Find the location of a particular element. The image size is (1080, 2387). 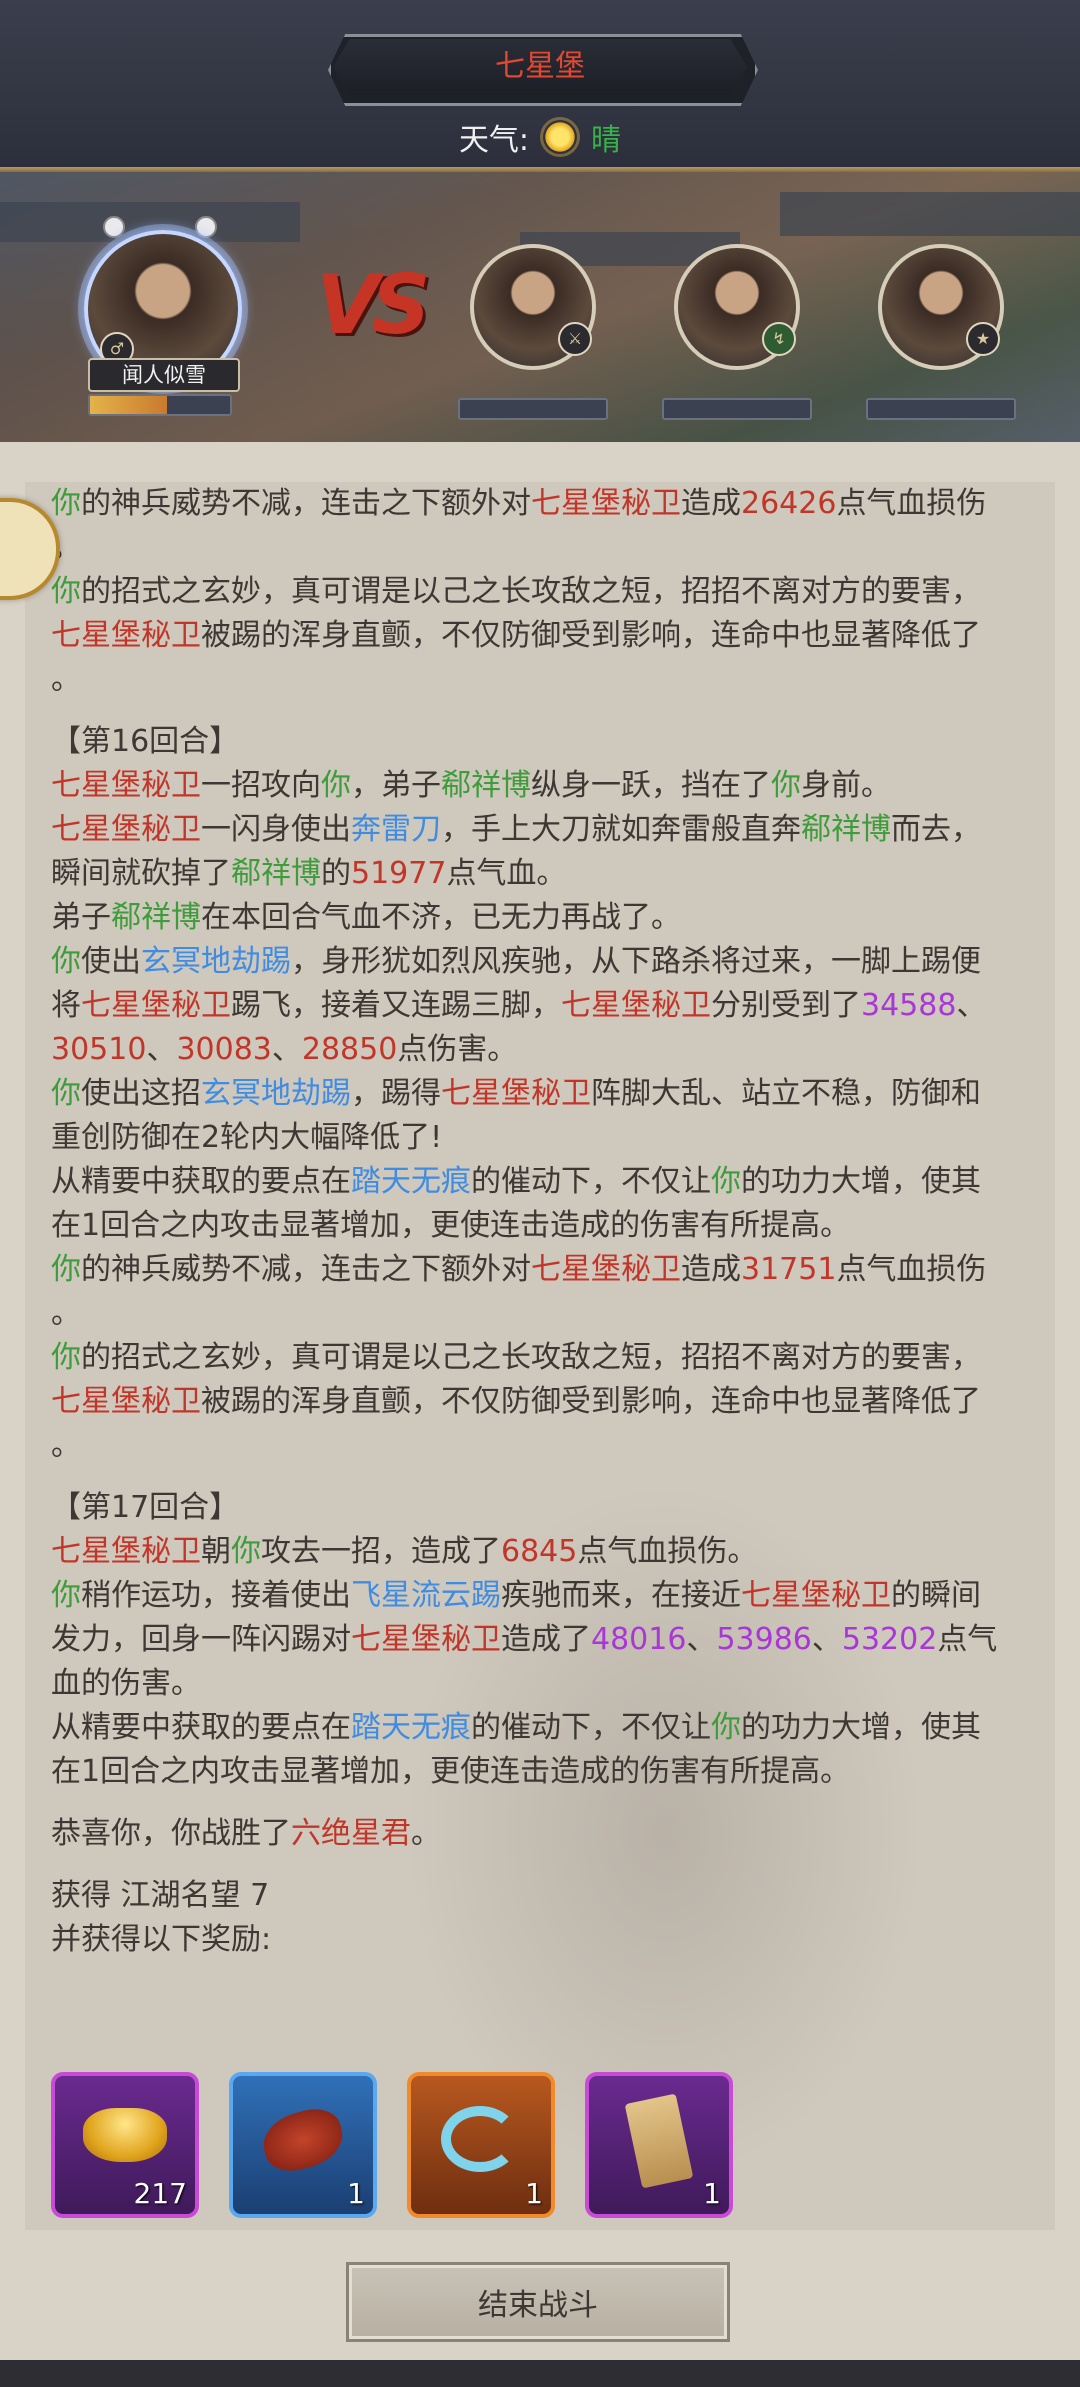

kick-class-icon: ↯ is located at coordinates (779, 339).